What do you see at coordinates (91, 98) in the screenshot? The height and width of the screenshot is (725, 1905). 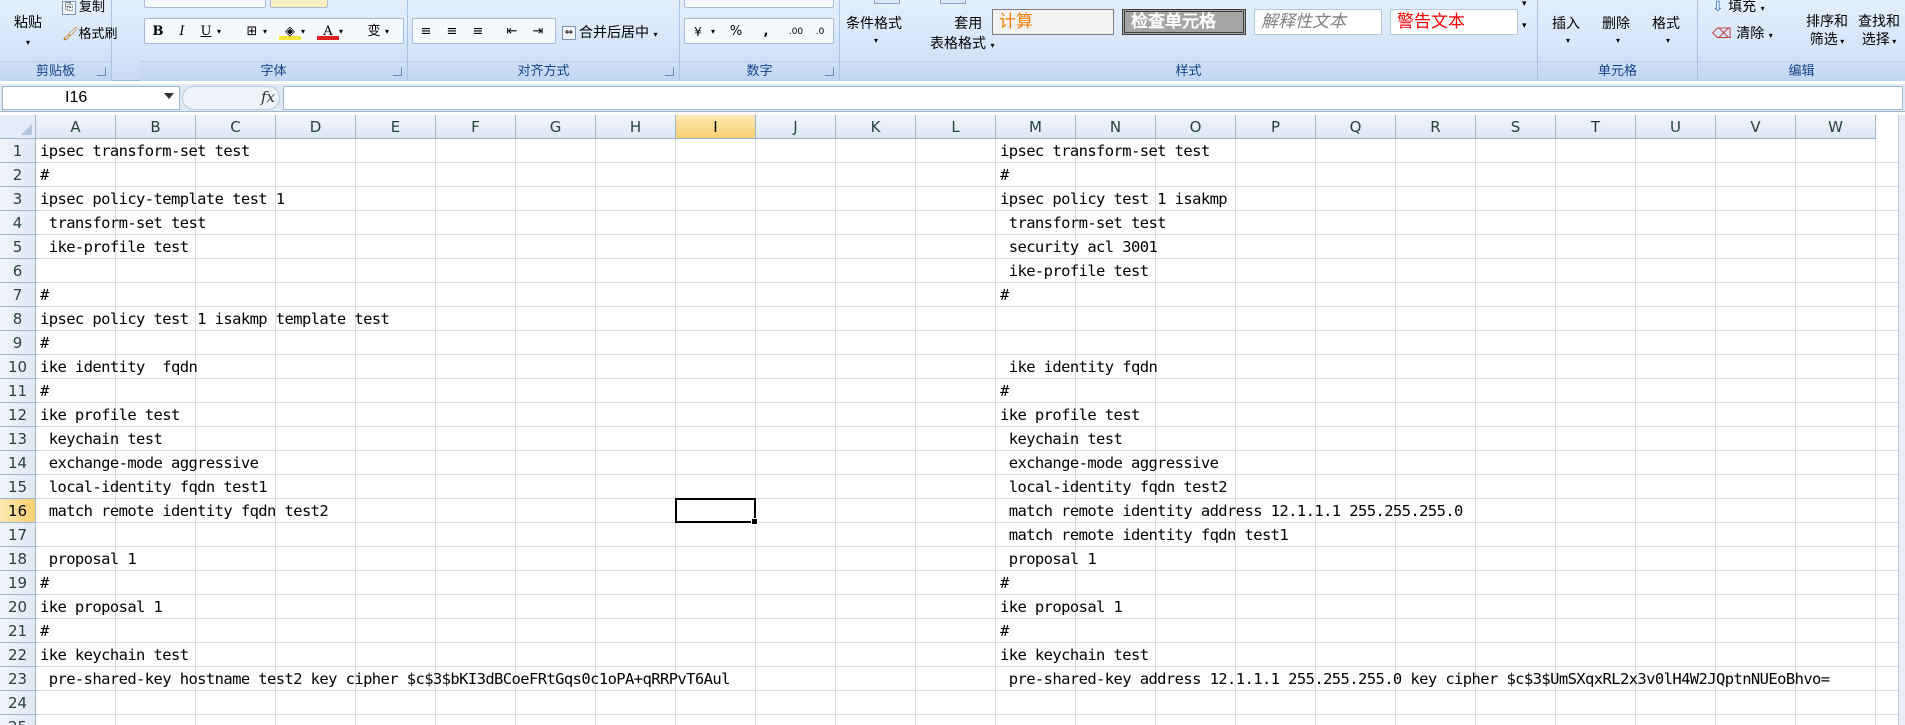 I see `name-box: I16` at bounding box center [91, 98].